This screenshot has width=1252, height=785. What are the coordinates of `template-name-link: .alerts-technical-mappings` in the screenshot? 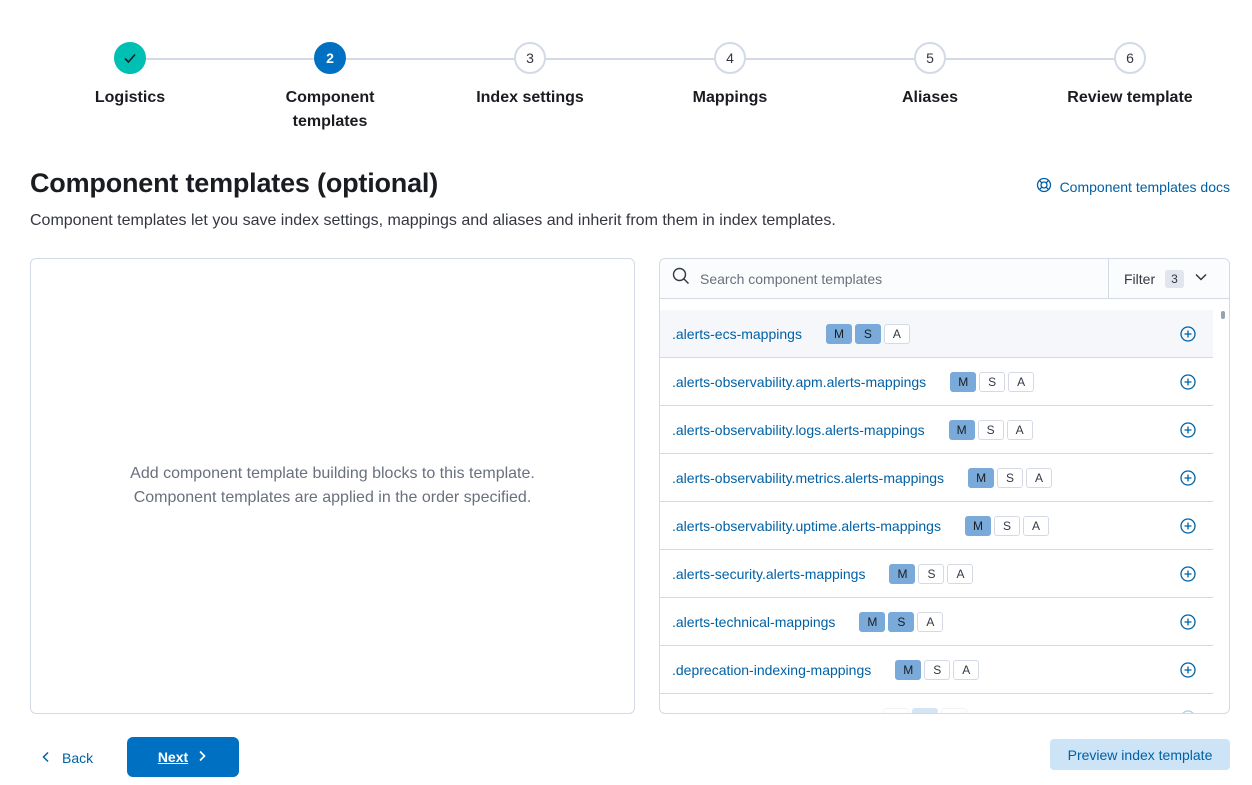 It's located at (753, 622).